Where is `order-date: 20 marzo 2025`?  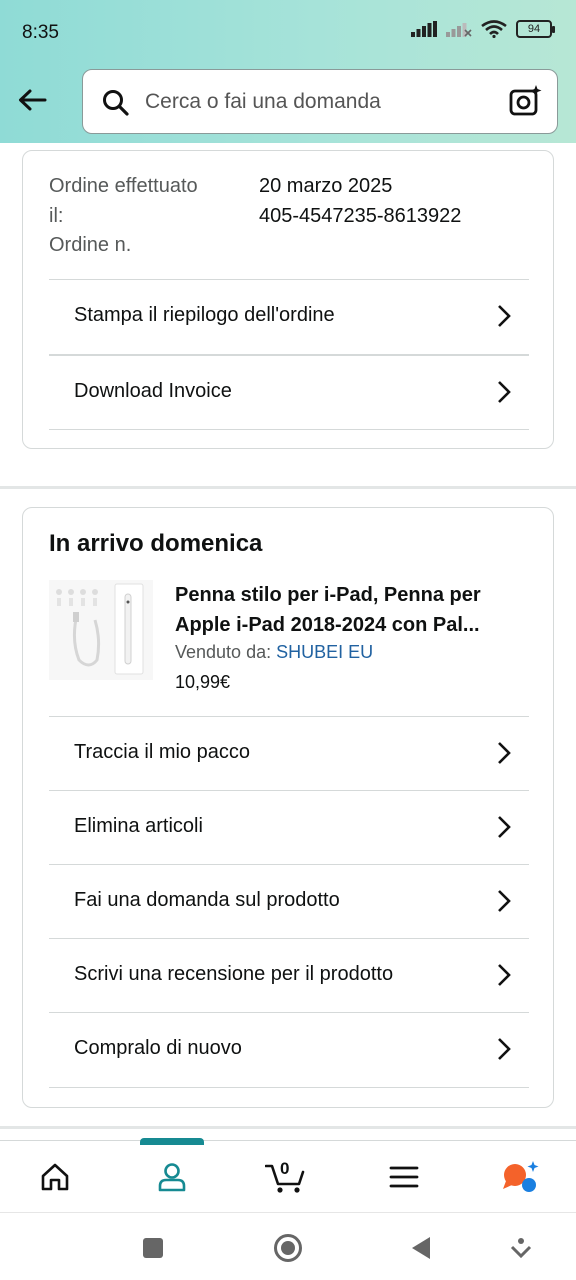
order-date: 20 marzo 2025 is located at coordinates (326, 186).